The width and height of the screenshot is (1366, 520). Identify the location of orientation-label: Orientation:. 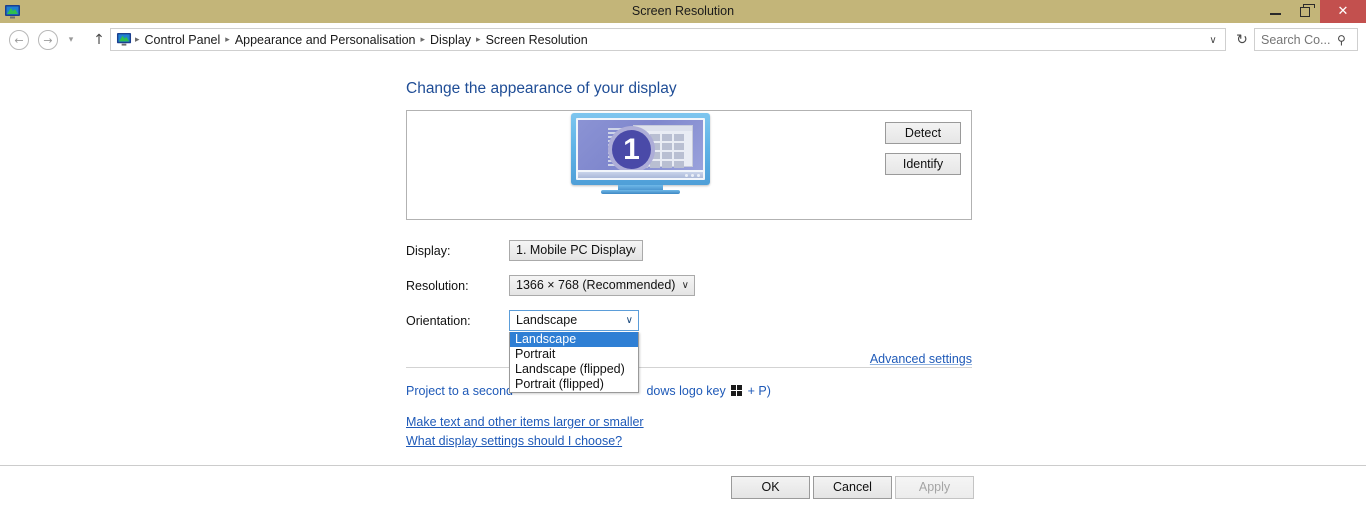
(438, 321).